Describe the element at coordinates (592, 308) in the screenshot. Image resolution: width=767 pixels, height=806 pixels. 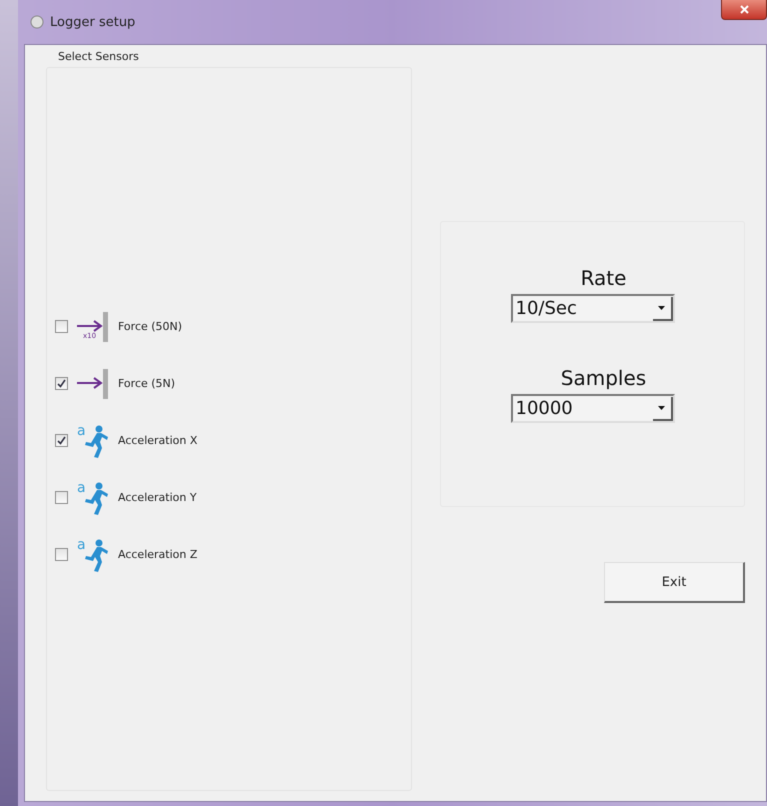
I see `rate-dropdown: 10/Sec` at that location.